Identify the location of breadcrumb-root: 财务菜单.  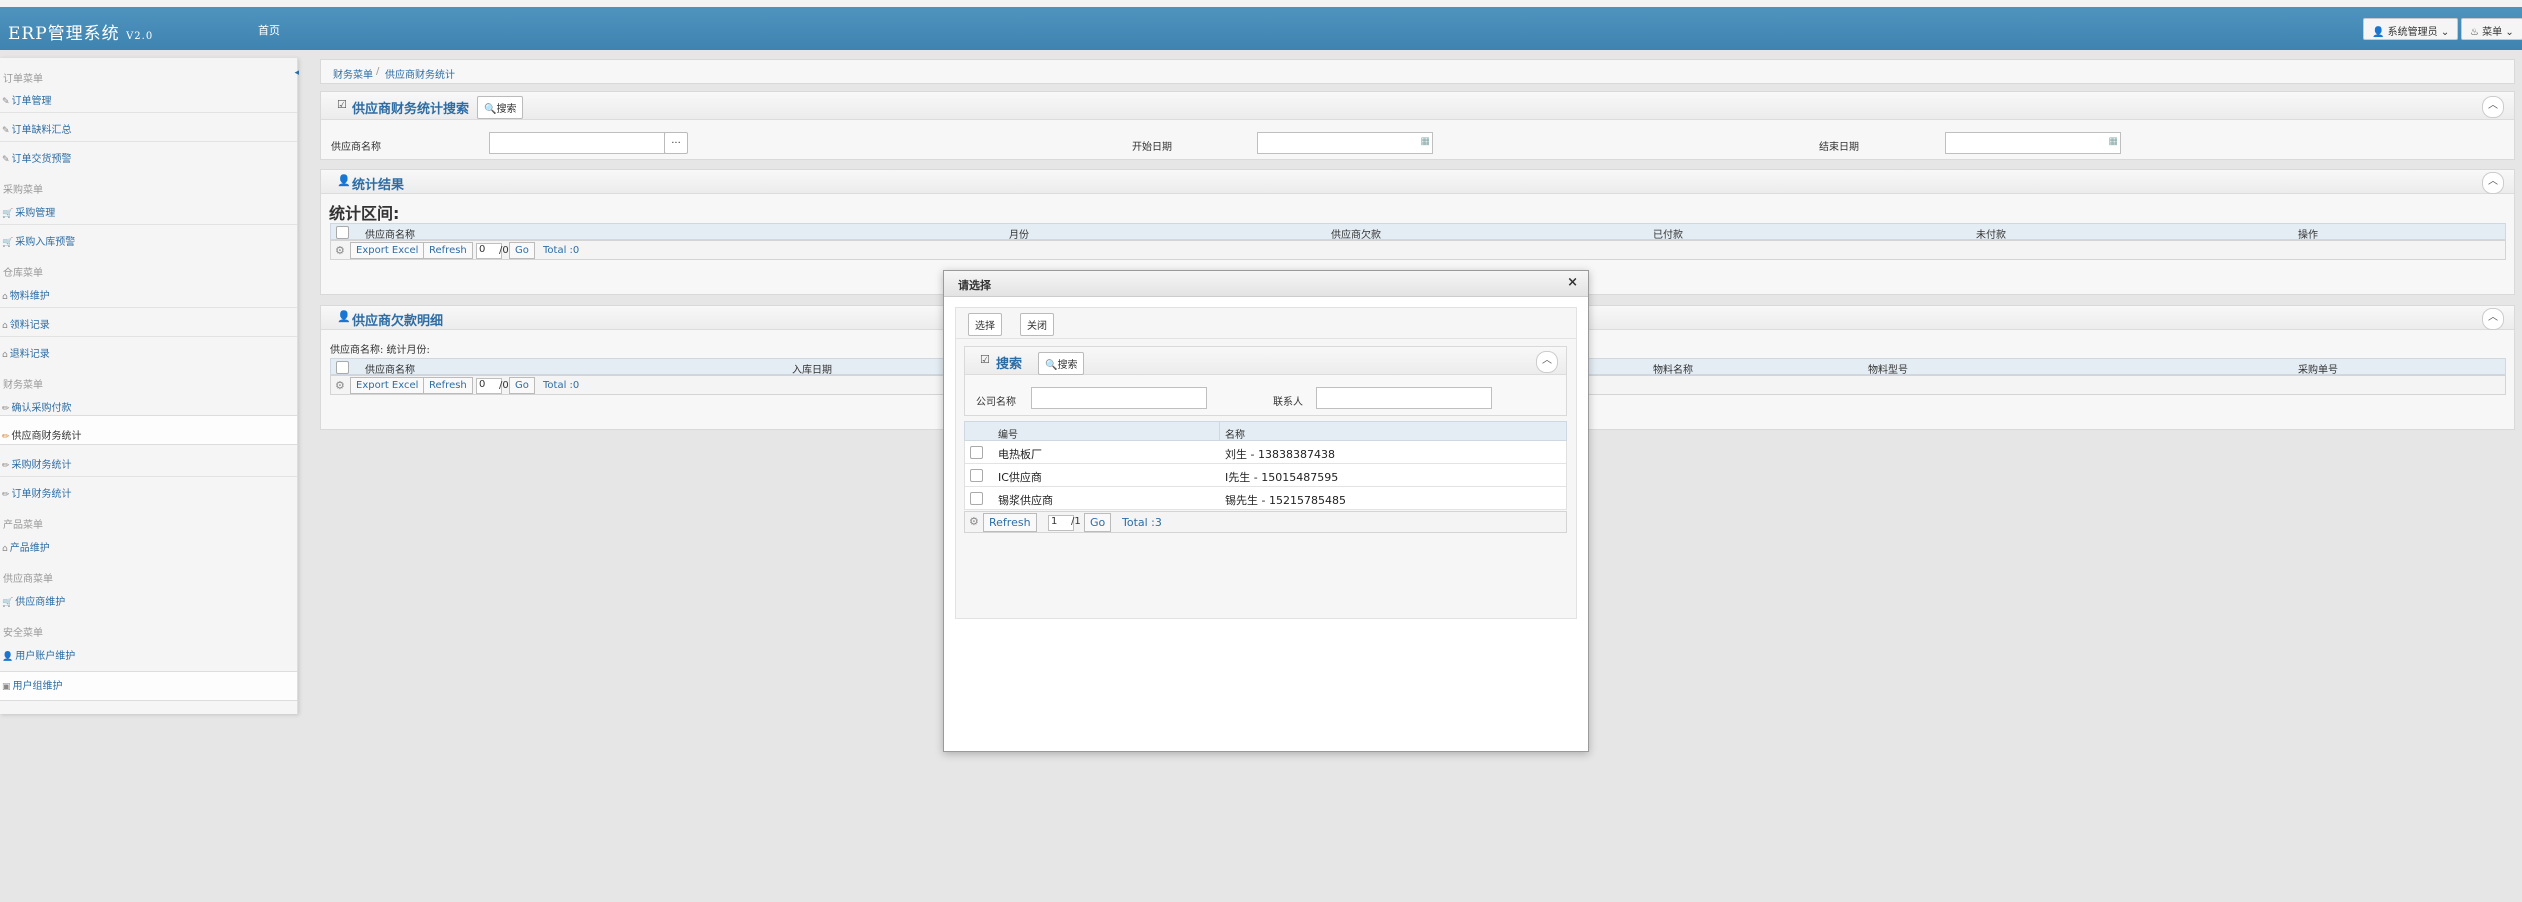
(353, 73).